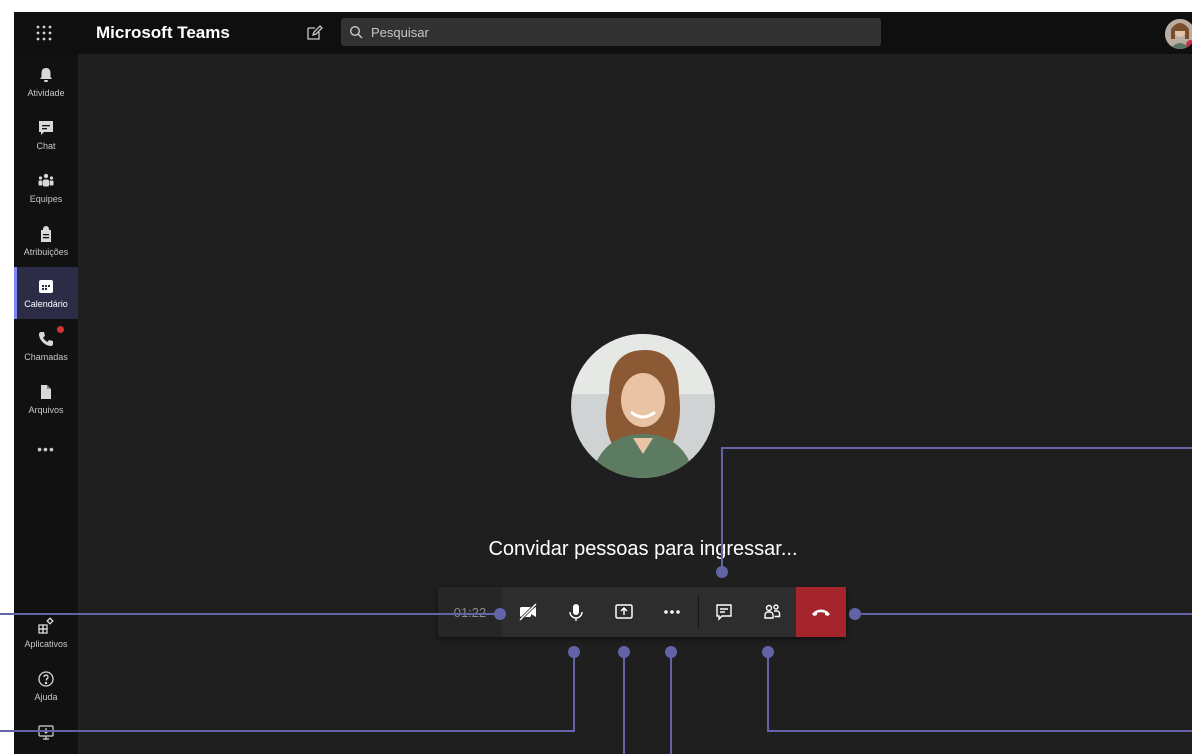  I want to click on sidebar-item-calls: Chamadas, so click(46, 346).